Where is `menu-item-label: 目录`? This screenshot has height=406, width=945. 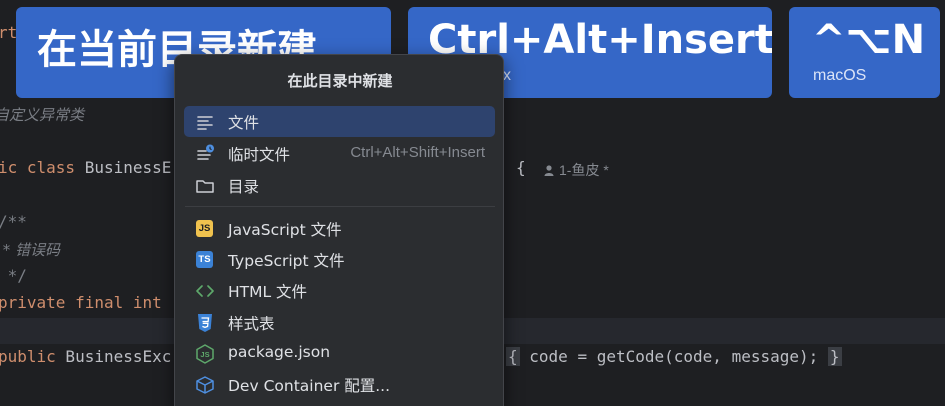 menu-item-label: 目录 is located at coordinates (244, 187).